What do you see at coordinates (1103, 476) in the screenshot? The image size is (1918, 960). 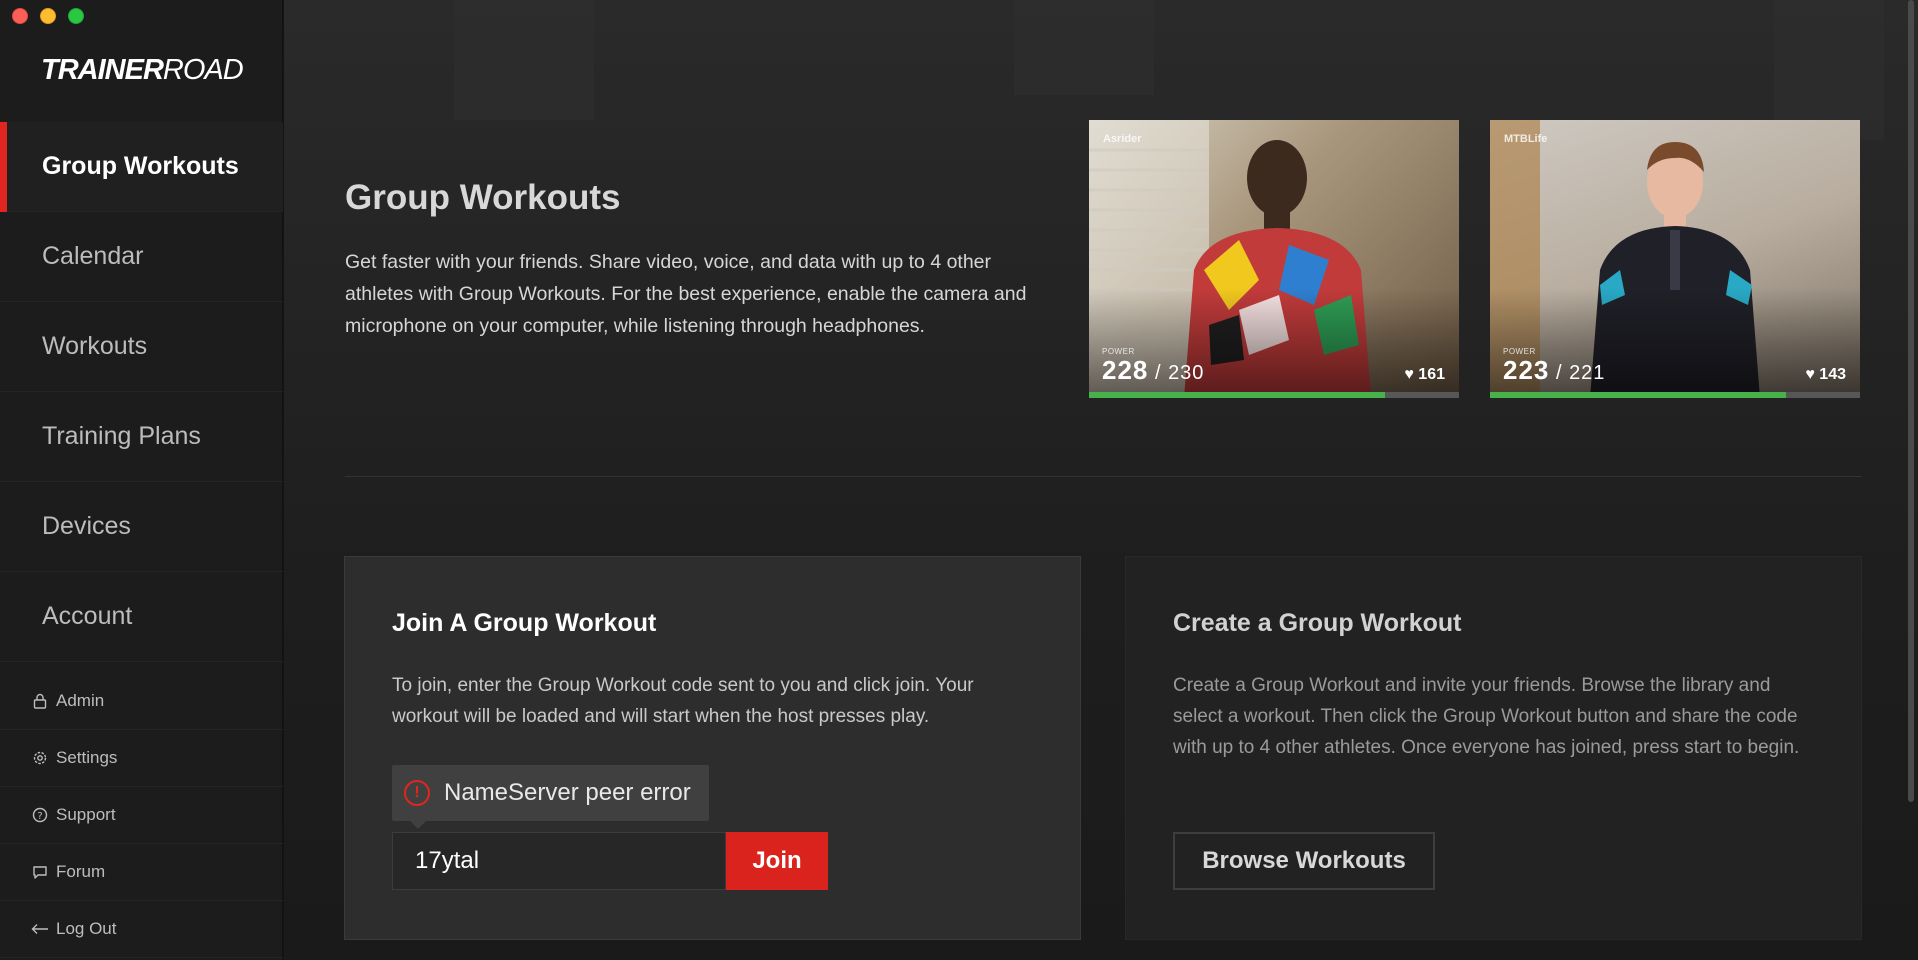 I see `section-divider` at bounding box center [1103, 476].